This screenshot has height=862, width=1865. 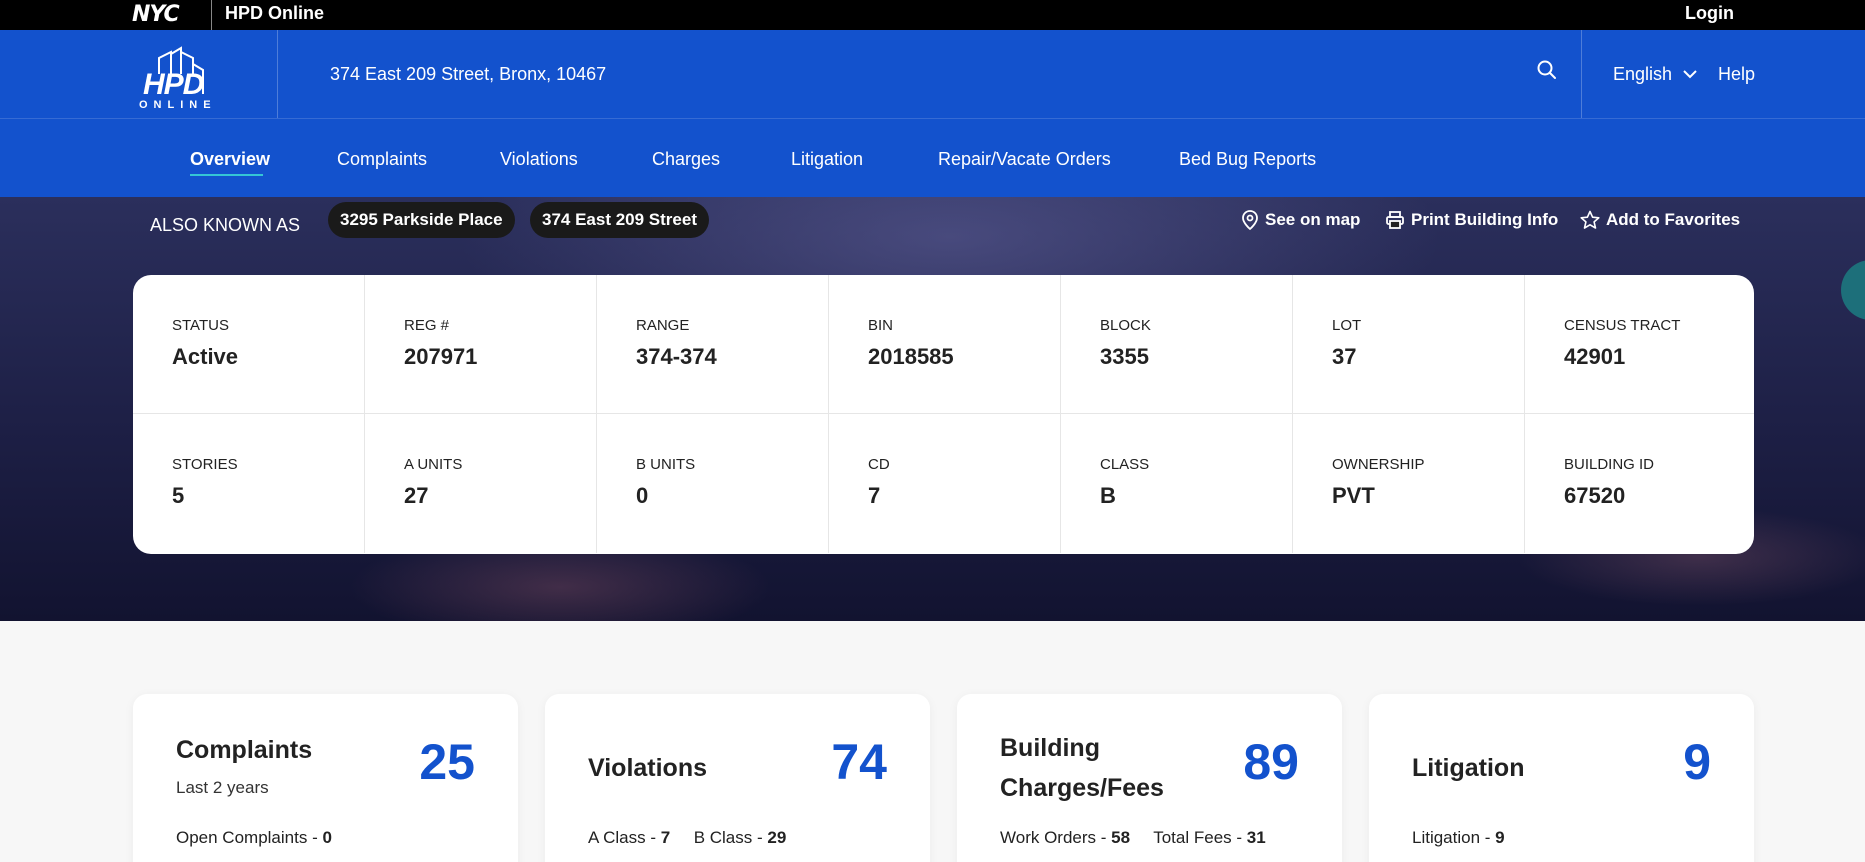 What do you see at coordinates (1124, 356) in the screenshot?
I see `info-value: 3355` at bounding box center [1124, 356].